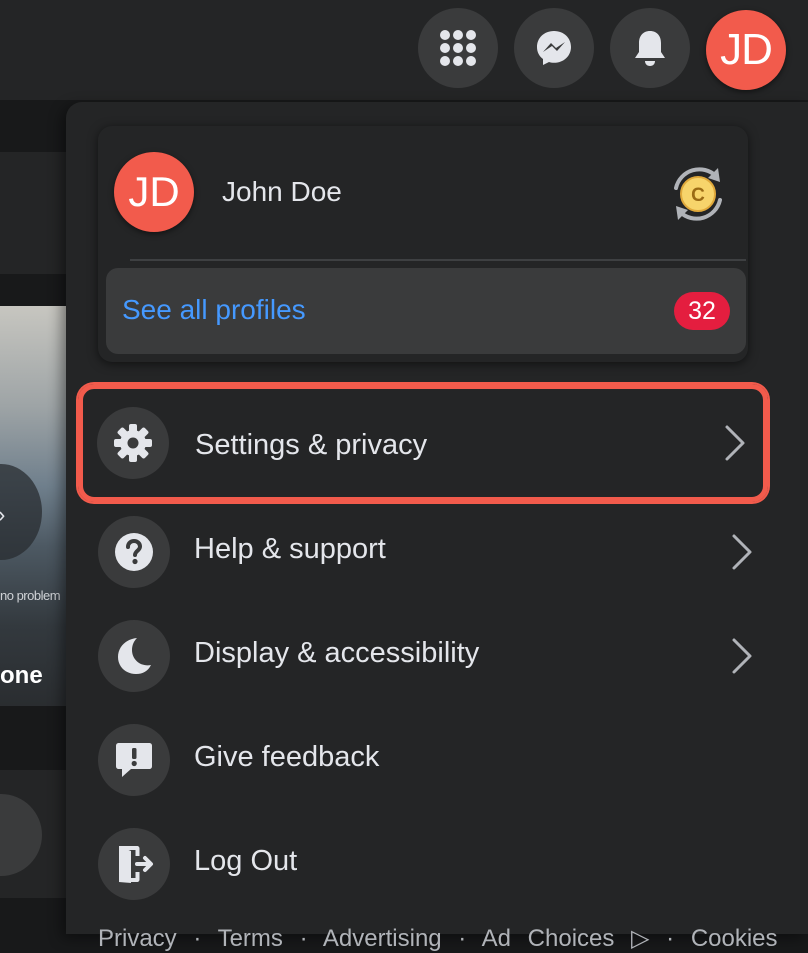 The width and height of the screenshot is (808, 953). What do you see at coordinates (21, 512) in the screenshot?
I see `carousel-next-button` at bounding box center [21, 512].